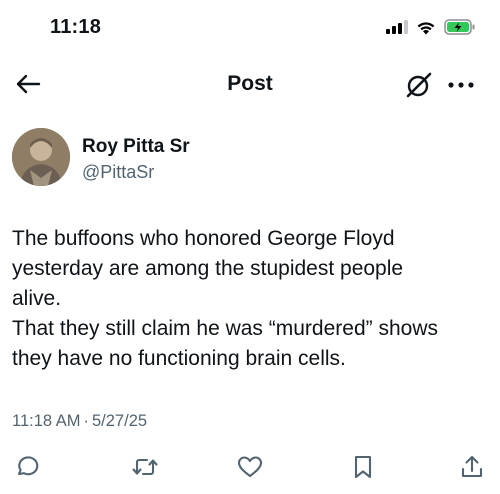 The width and height of the screenshot is (500, 494). I want to click on reply-icon, so click(28, 466).